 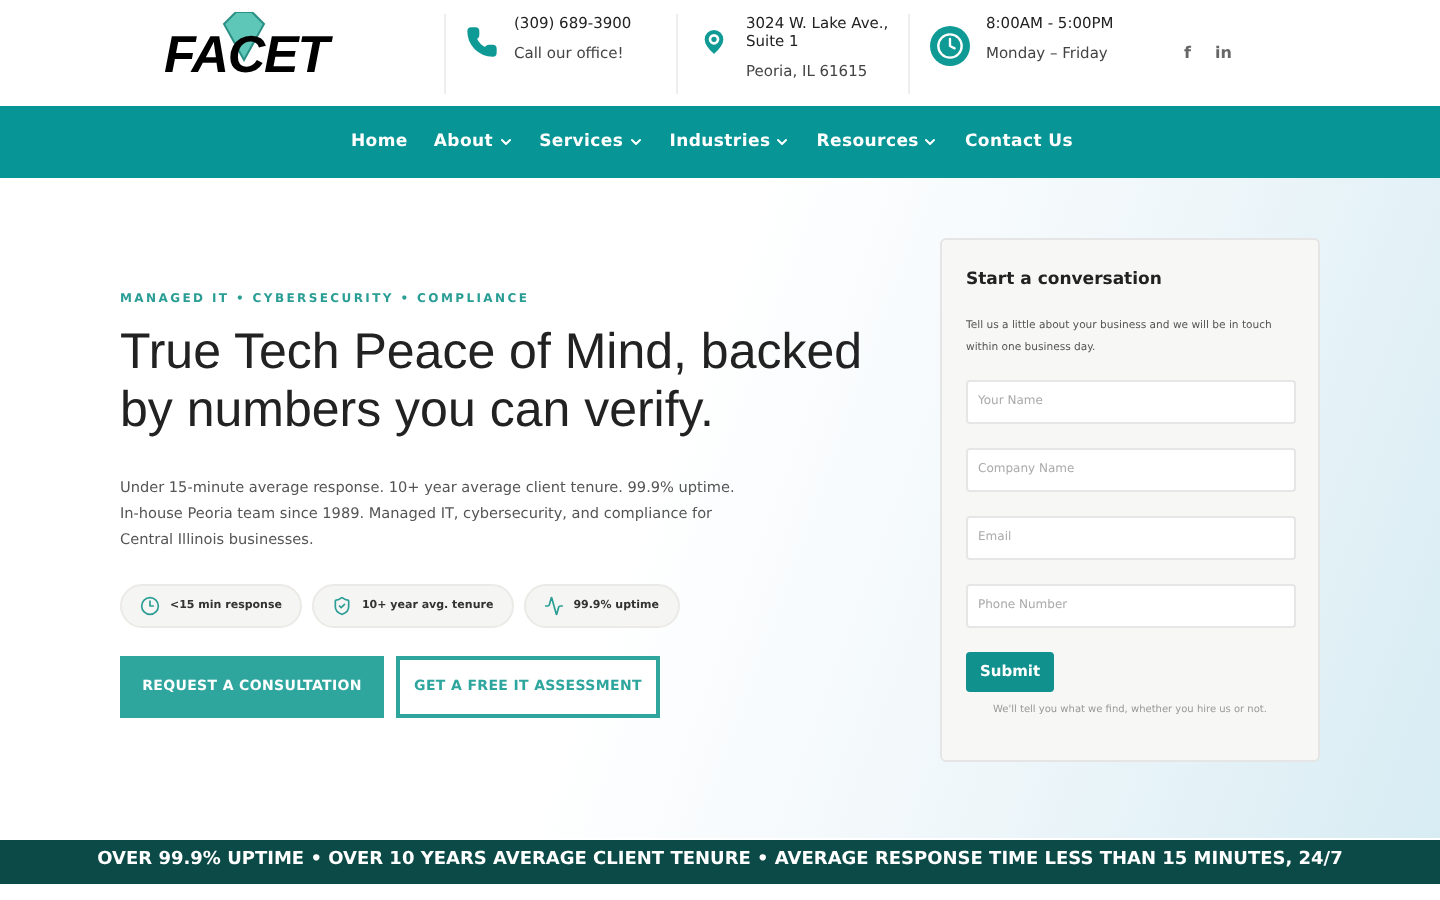 I want to click on shield-icon, so click(x=341, y=606).